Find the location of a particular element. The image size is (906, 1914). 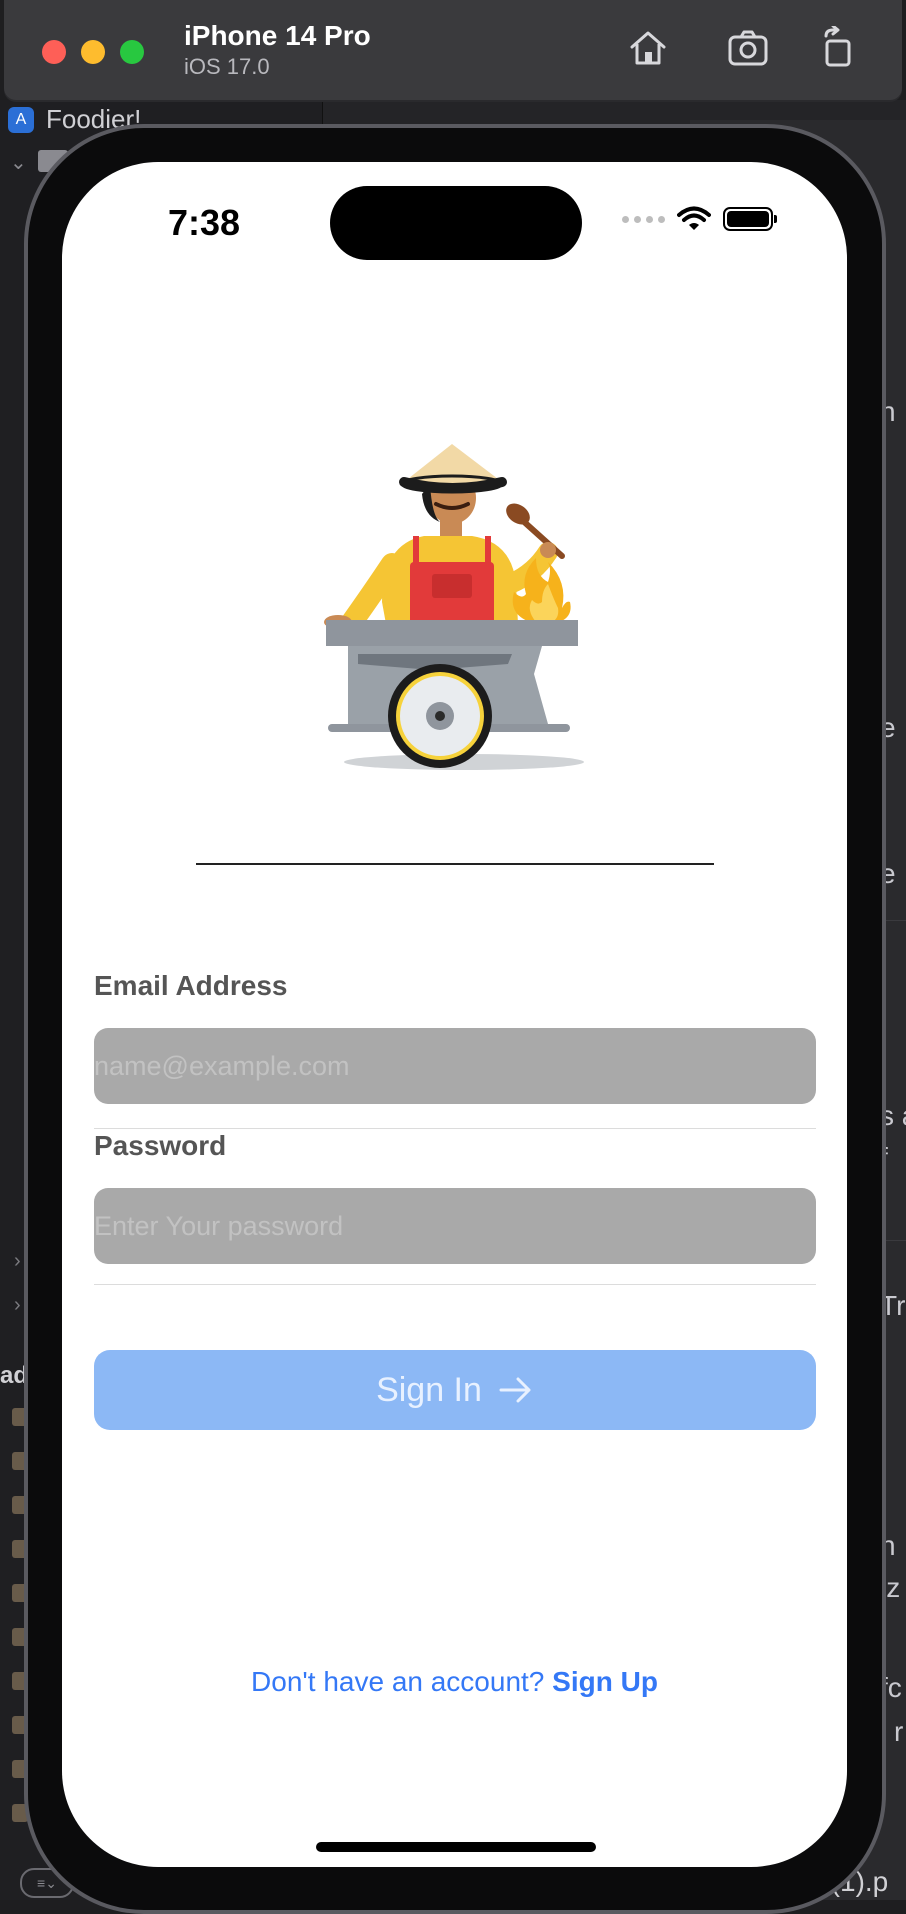

signup-row: Don't have an account? Sign Up is located at coordinates (454, 1682).